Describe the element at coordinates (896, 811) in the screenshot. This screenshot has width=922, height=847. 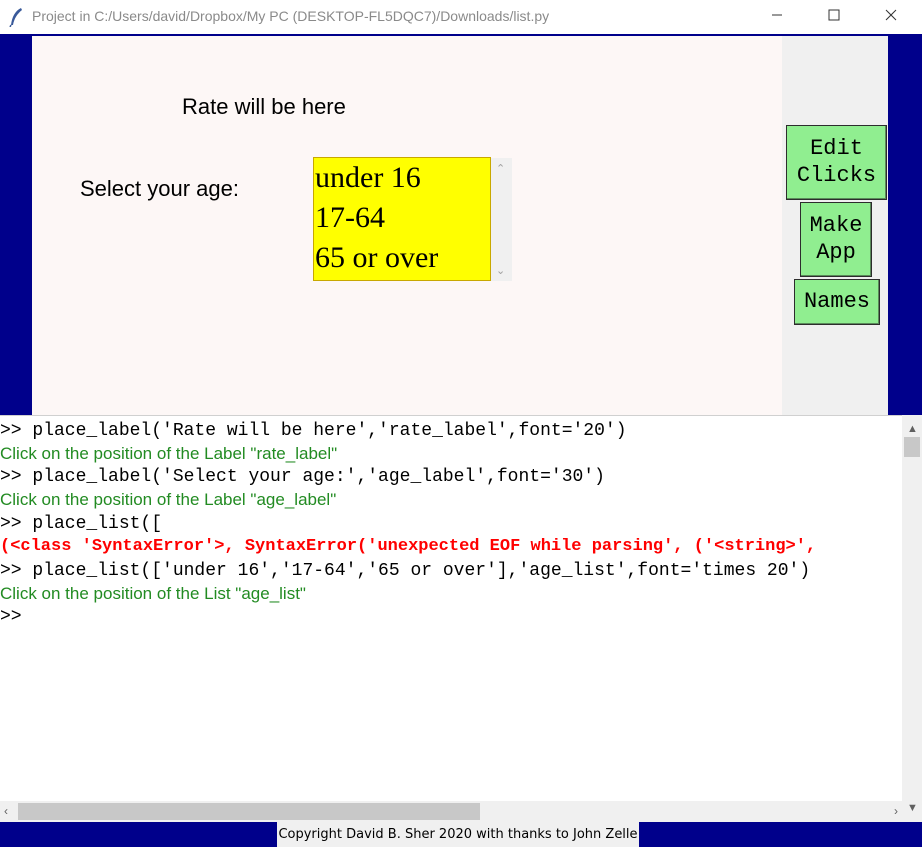
I see `chevron-right-icon: ›` at that location.